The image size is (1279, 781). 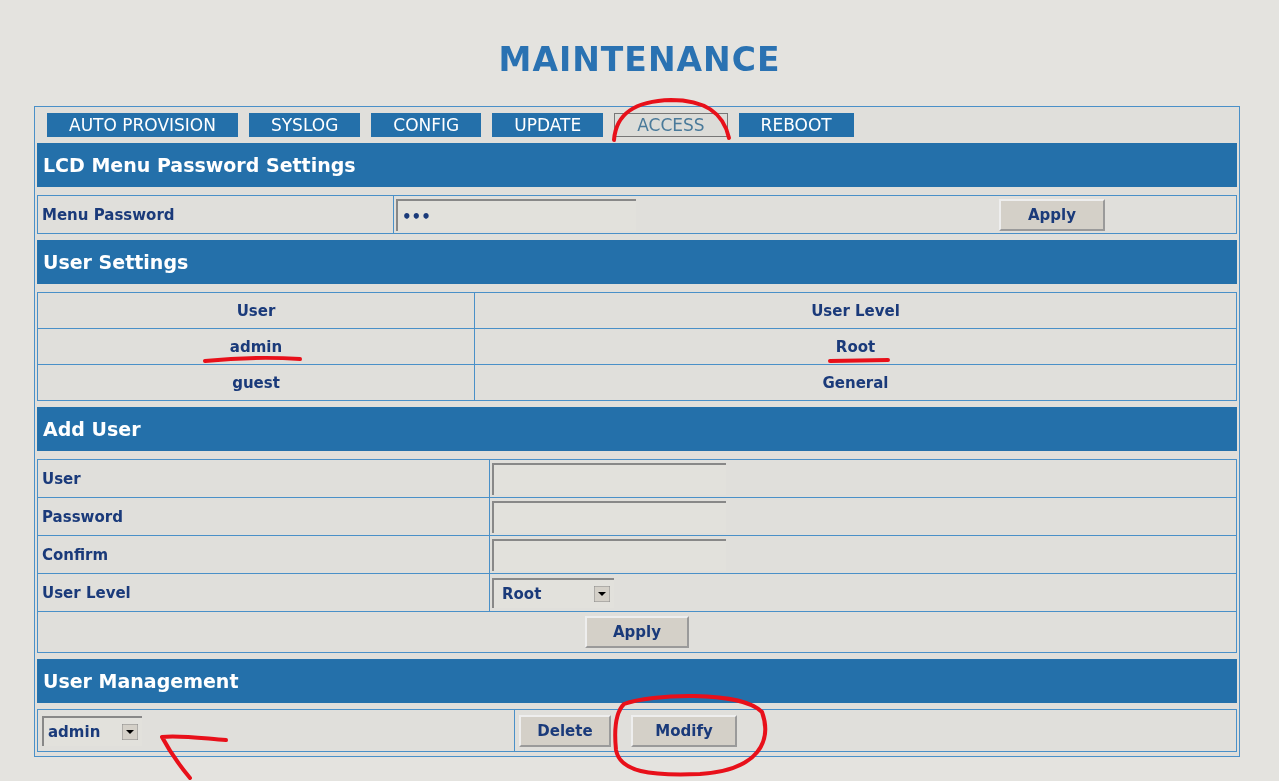 What do you see at coordinates (142, 125) in the screenshot?
I see `tab: AUTO PROVISION` at bounding box center [142, 125].